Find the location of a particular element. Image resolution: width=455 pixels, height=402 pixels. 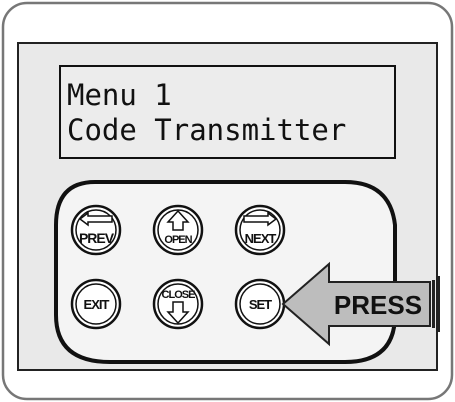

prev-button: PREV is located at coordinates (96, 230).